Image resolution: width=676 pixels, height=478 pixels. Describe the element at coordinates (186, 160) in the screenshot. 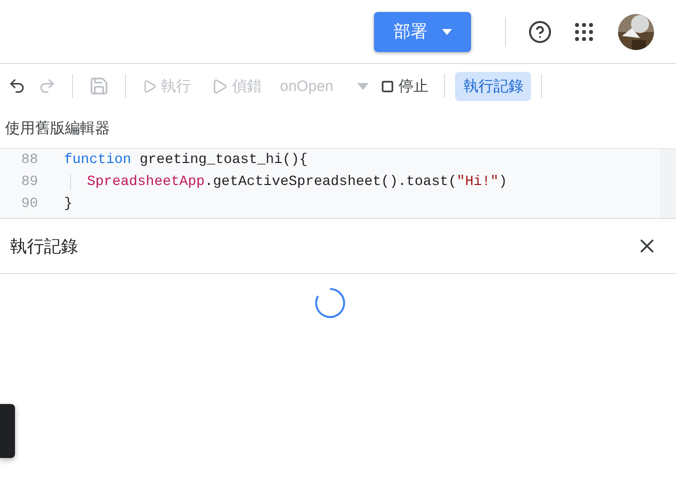

I see `code-line: function greeting_toast_hi(){` at that location.